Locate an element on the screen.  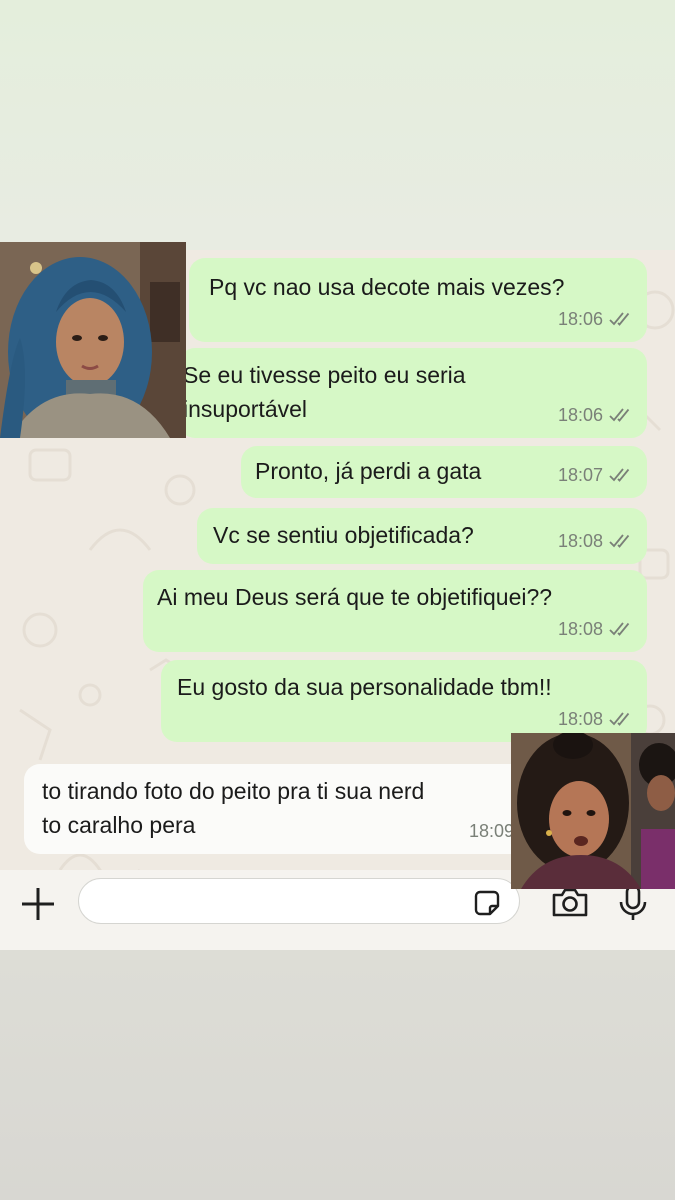
message-text-line-2: to caralho pera is located at coordinates (119, 825).